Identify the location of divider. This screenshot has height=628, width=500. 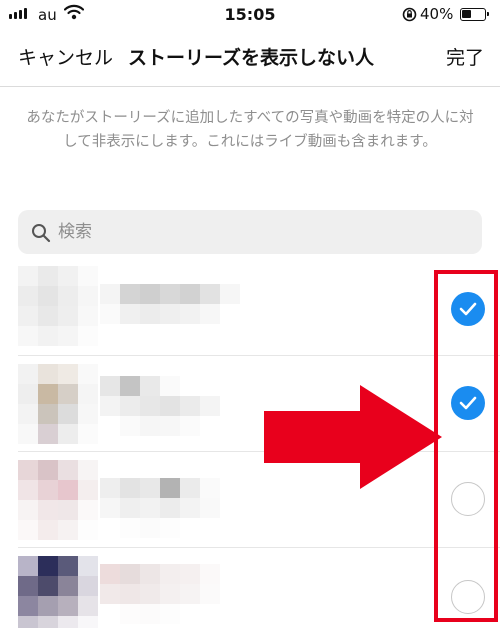
(250, 86).